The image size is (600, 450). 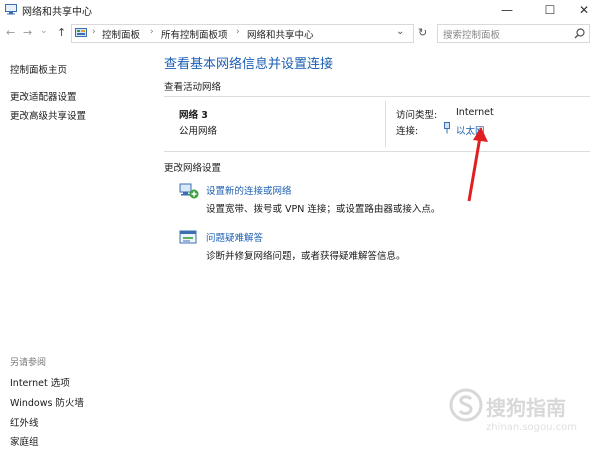 What do you see at coordinates (198, 131) in the screenshot?
I see `network-type: 公用网络` at bounding box center [198, 131].